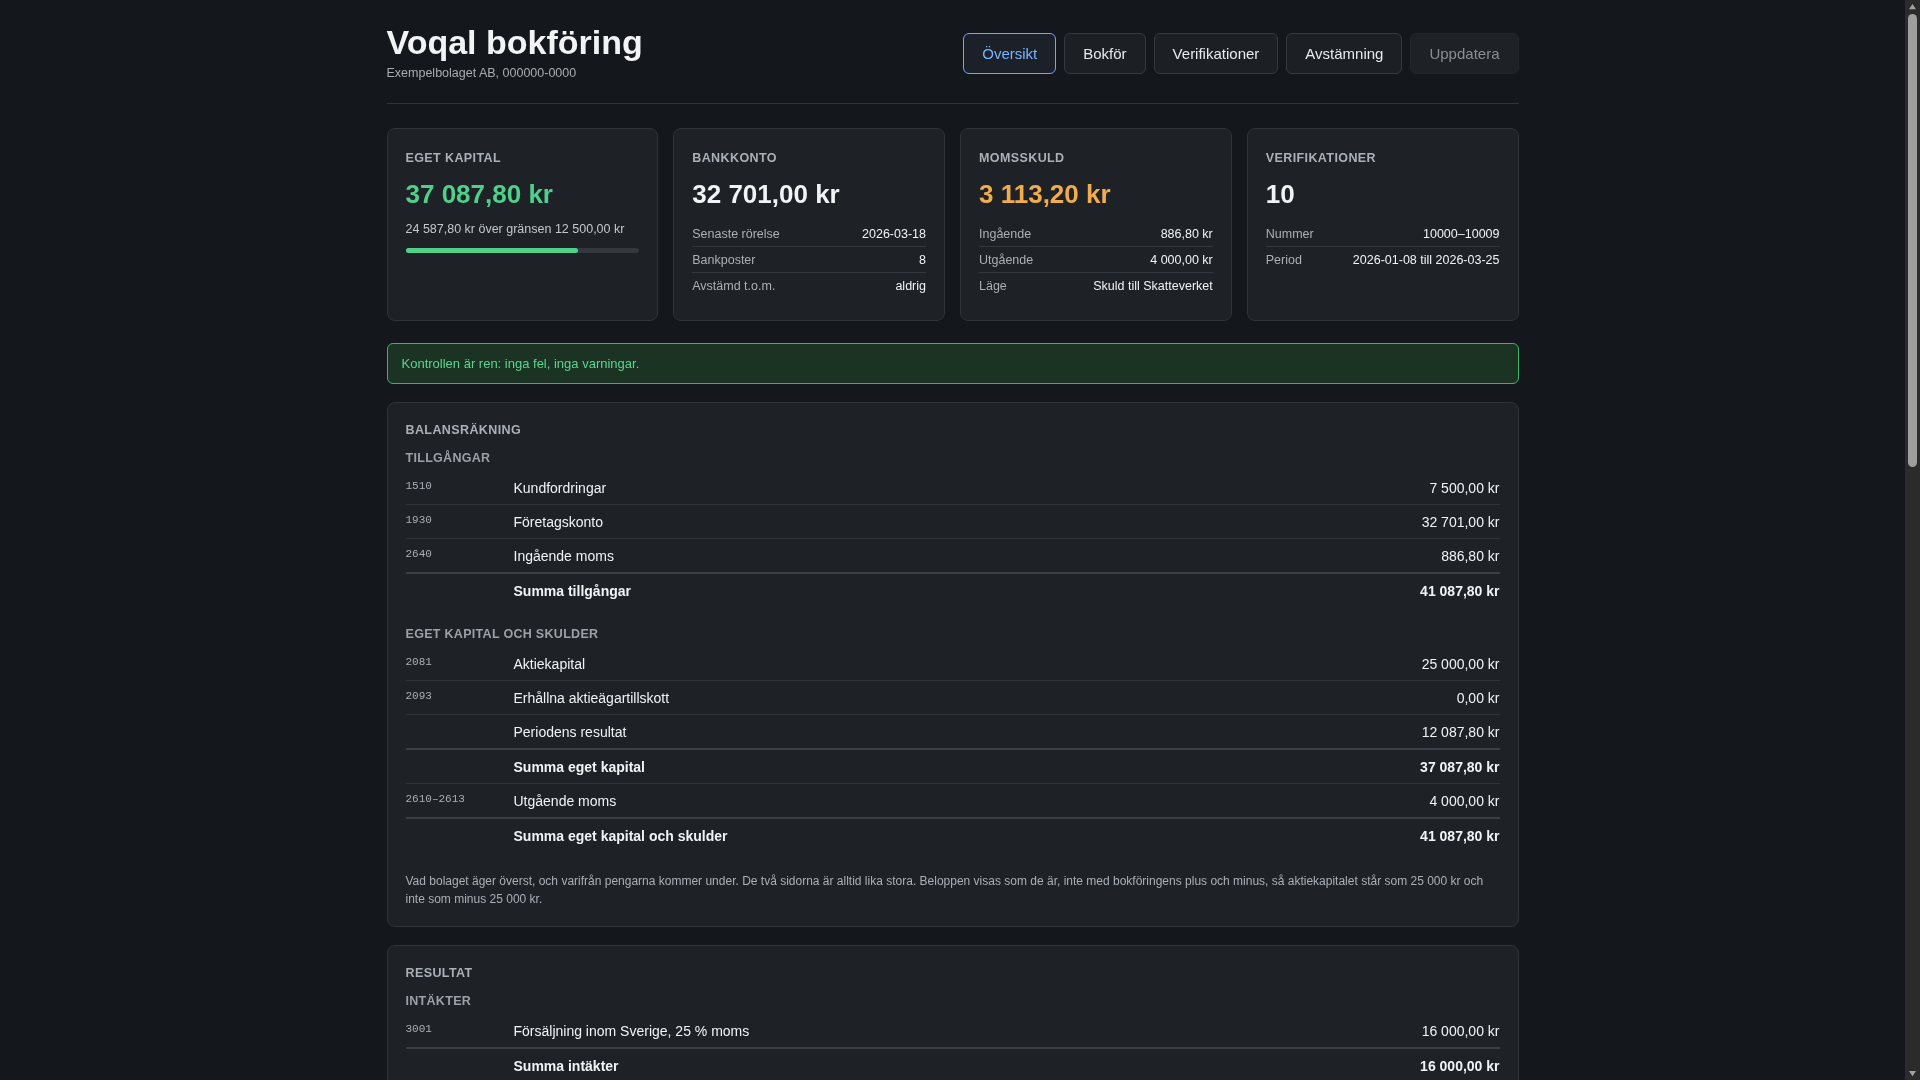  What do you see at coordinates (439, 973) in the screenshot?
I see `section-title: RESULTAT` at bounding box center [439, 973].